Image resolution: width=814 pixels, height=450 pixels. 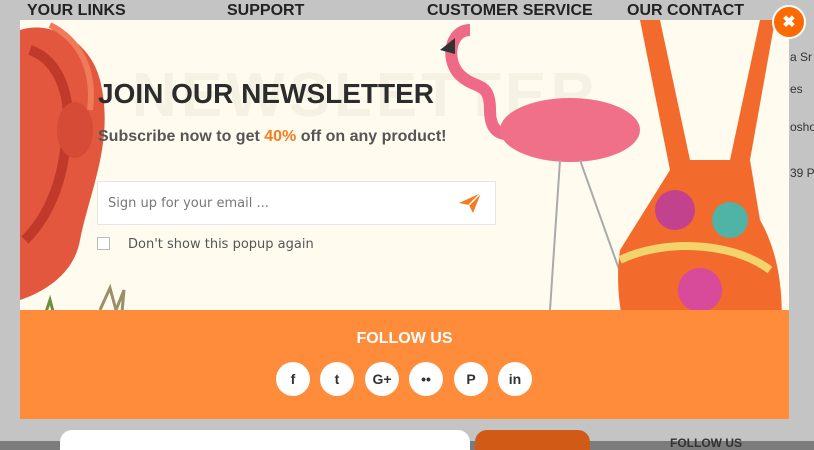 I want to click on contact-snippet: es, so click(x=796, y=89).